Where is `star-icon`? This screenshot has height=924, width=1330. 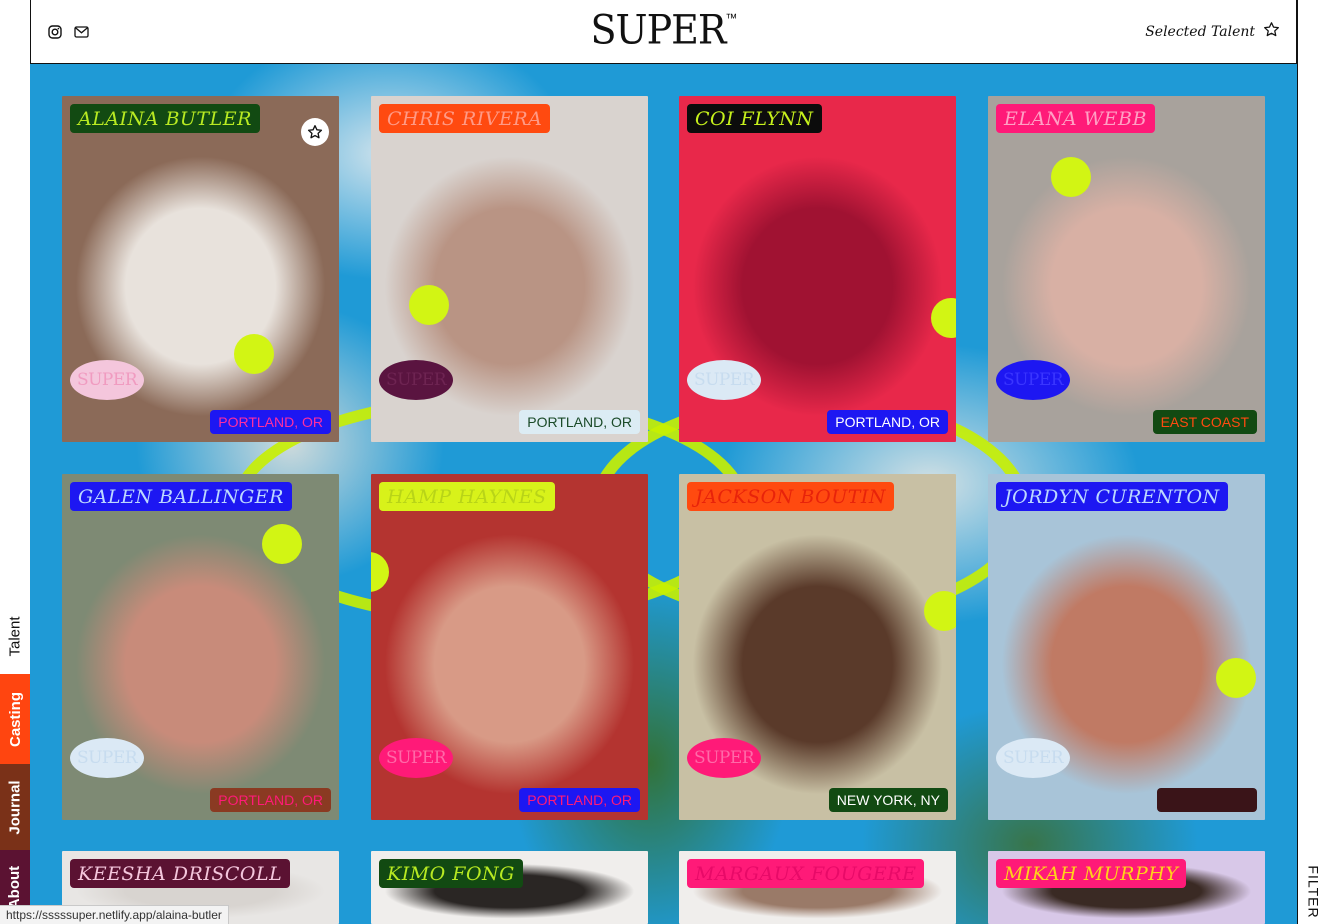 star-icon is located at coordinates (1271, 31).